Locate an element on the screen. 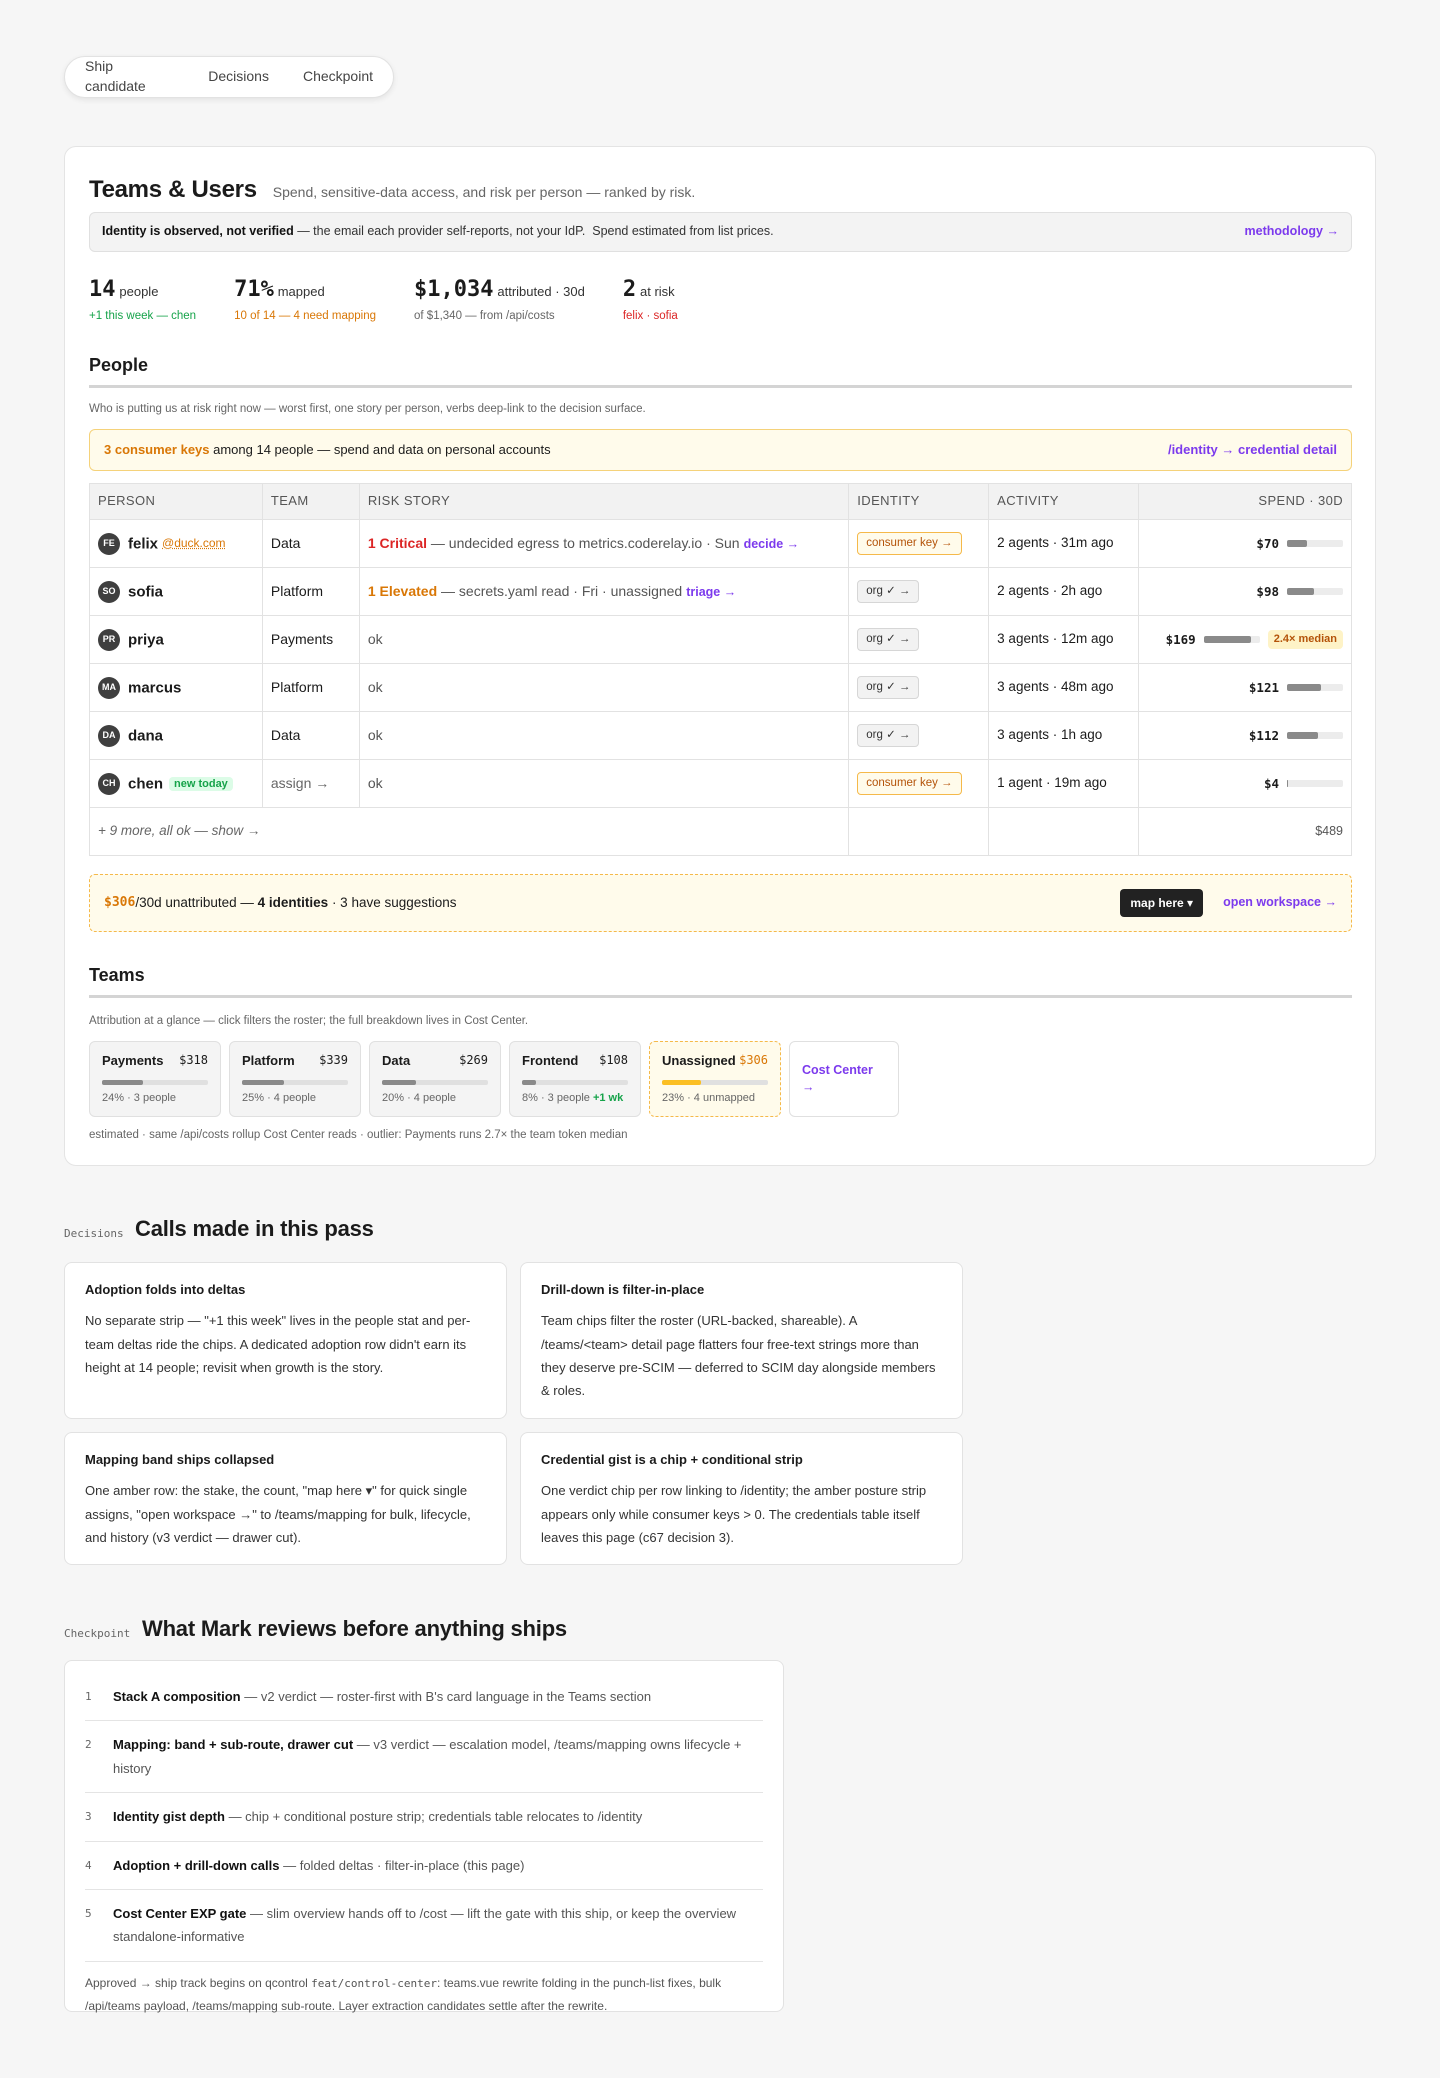 This screenshot has height=2078, width=1440. team-chip-data: Data $269 20% · 4 people is located at coordinates (435, 1079).